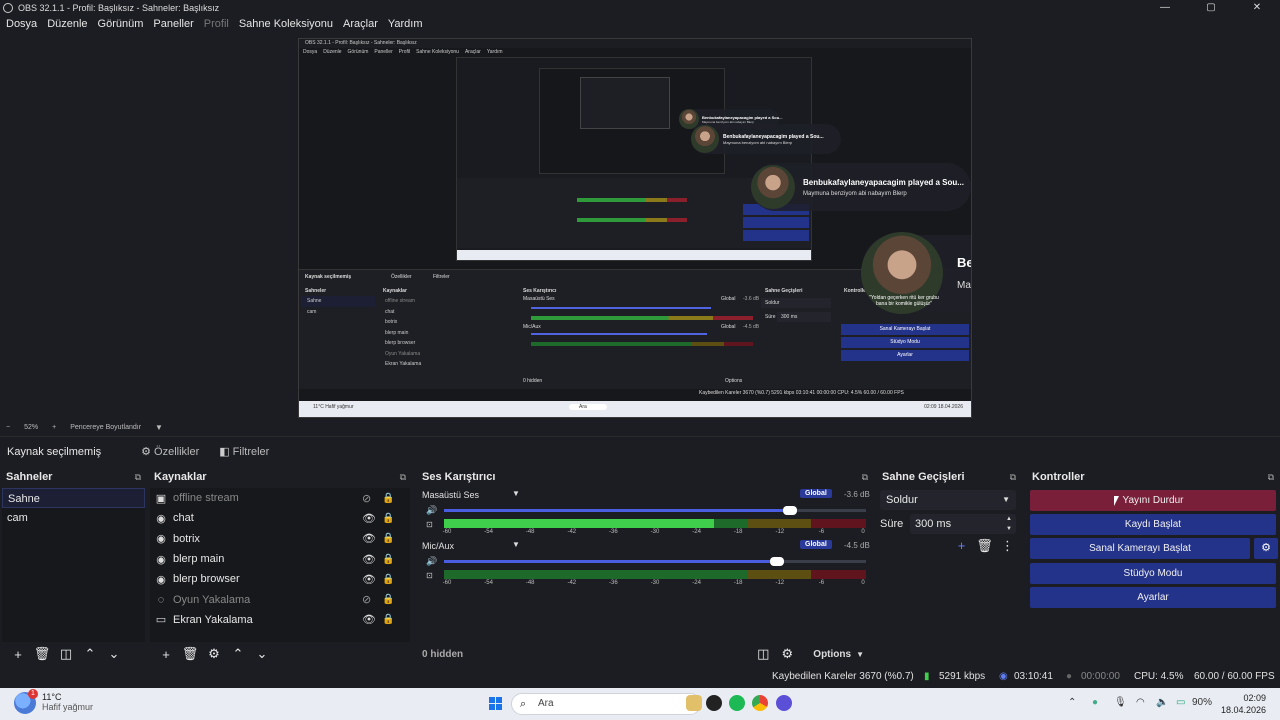 The image size is (1280, 720). I want to click on taskbar-search: ⌕ Ara, so click(606, 704).